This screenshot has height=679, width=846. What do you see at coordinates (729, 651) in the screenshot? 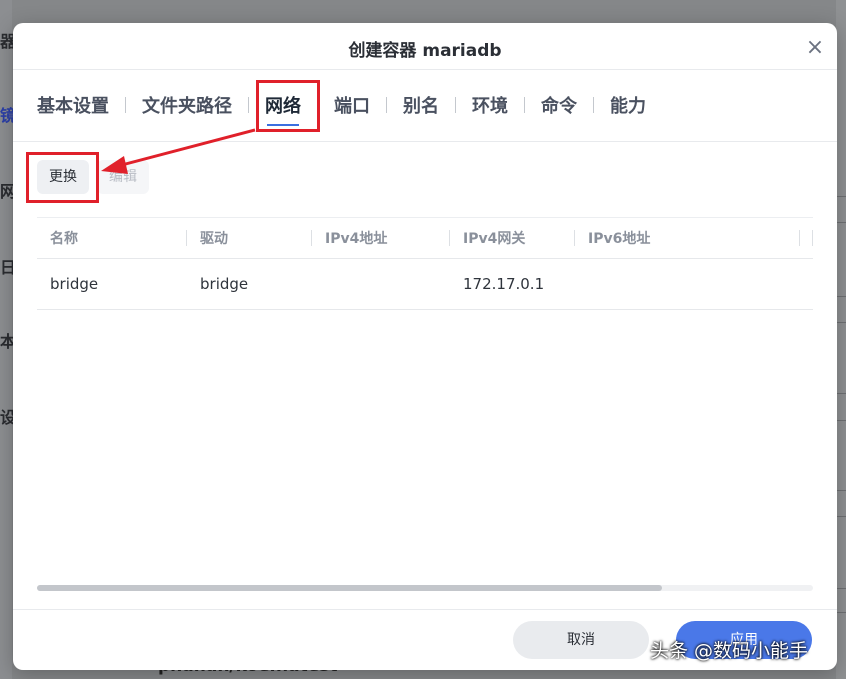
I see `watermark: 头条 @数码小能手` at bounding box center [729, 651].